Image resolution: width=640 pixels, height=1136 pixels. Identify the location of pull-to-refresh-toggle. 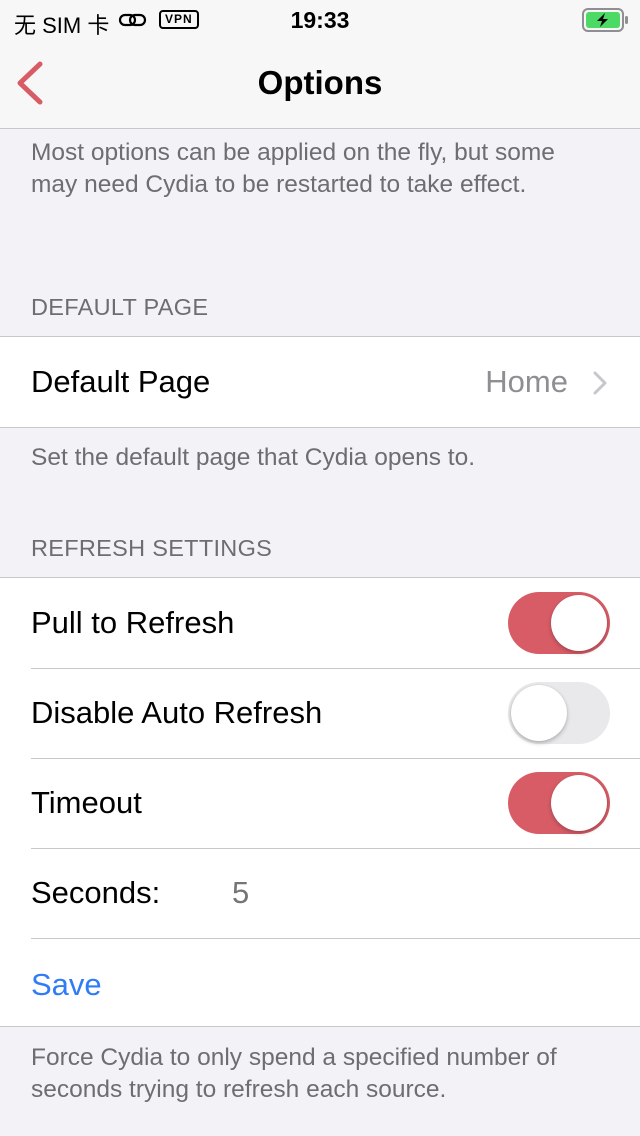
(559, 623).